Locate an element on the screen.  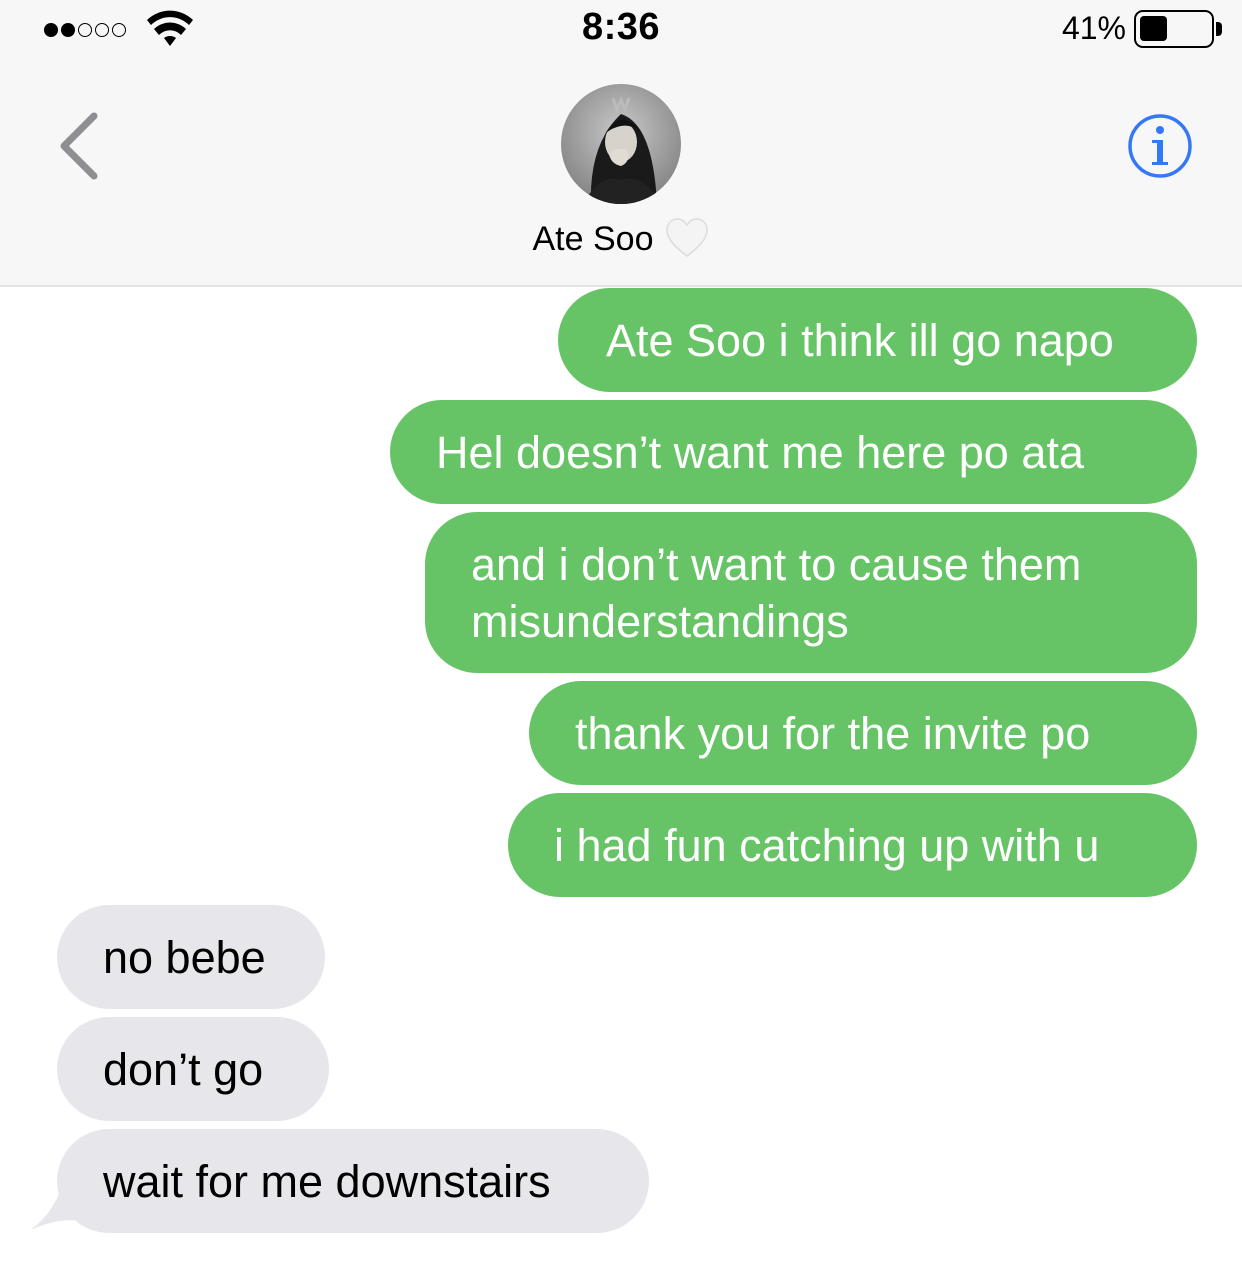
outgoing-message: thank you for the invite po is located at coordinates (863, 733).